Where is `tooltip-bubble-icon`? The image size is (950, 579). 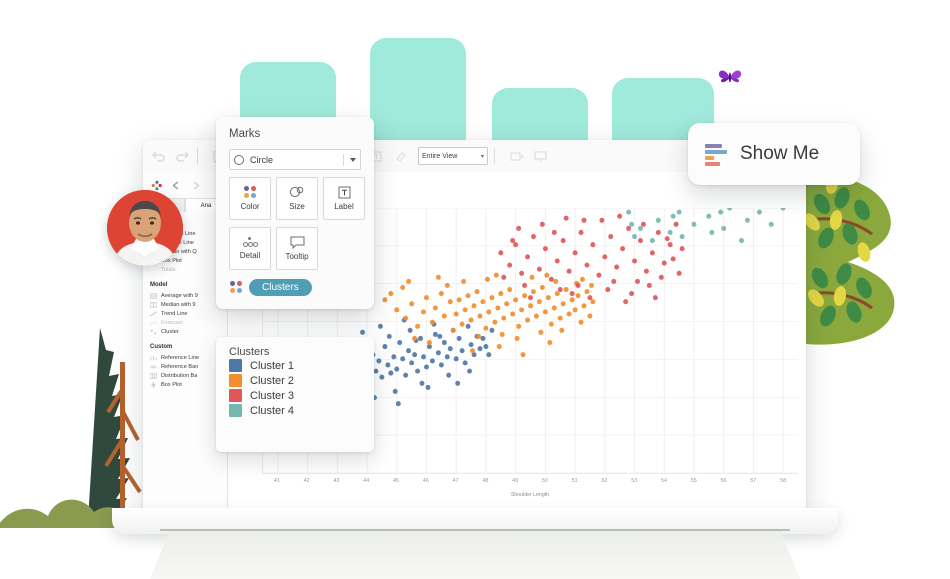
tooltip-bubble-icon is located at coordinates (297, 242).